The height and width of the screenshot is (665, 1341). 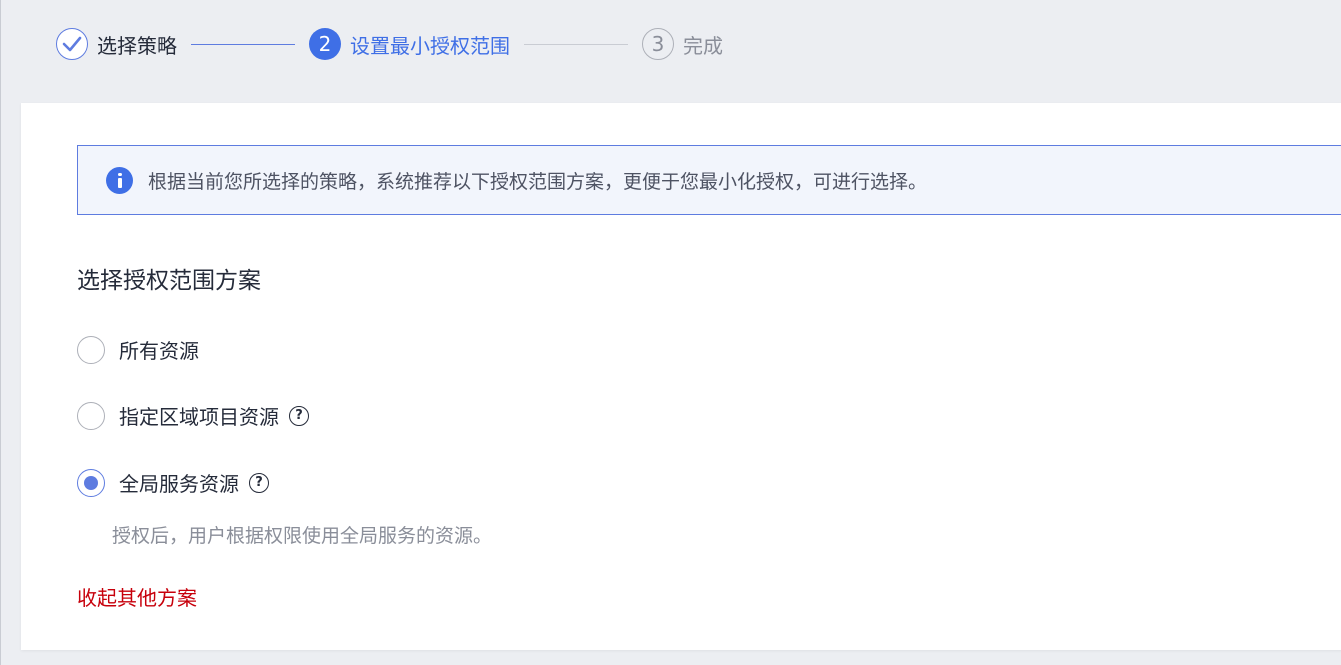 I want to click on step-number: 2, so click(x=325, y=44).